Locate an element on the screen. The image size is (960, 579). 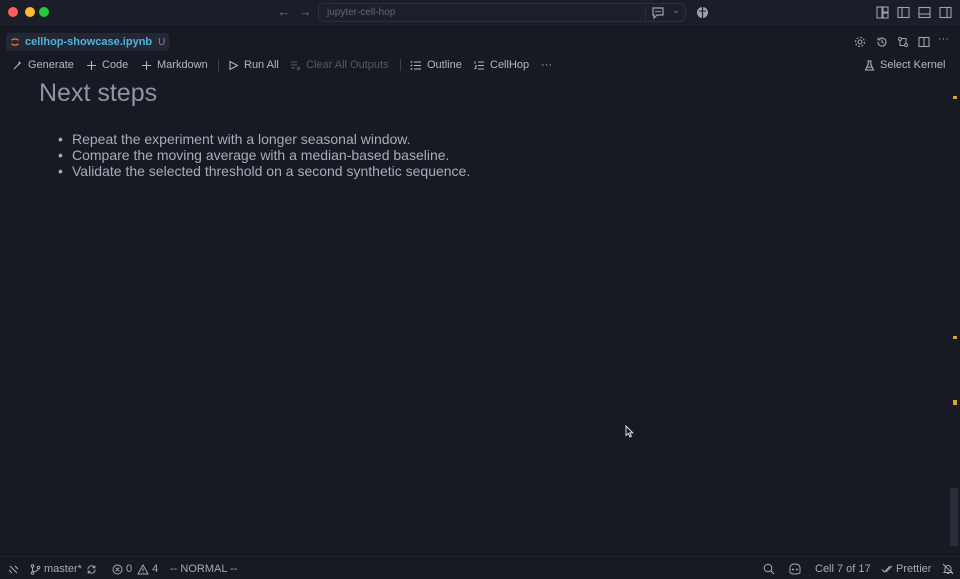
back-arrow-icon: ← is located at coordinates (284, 12).